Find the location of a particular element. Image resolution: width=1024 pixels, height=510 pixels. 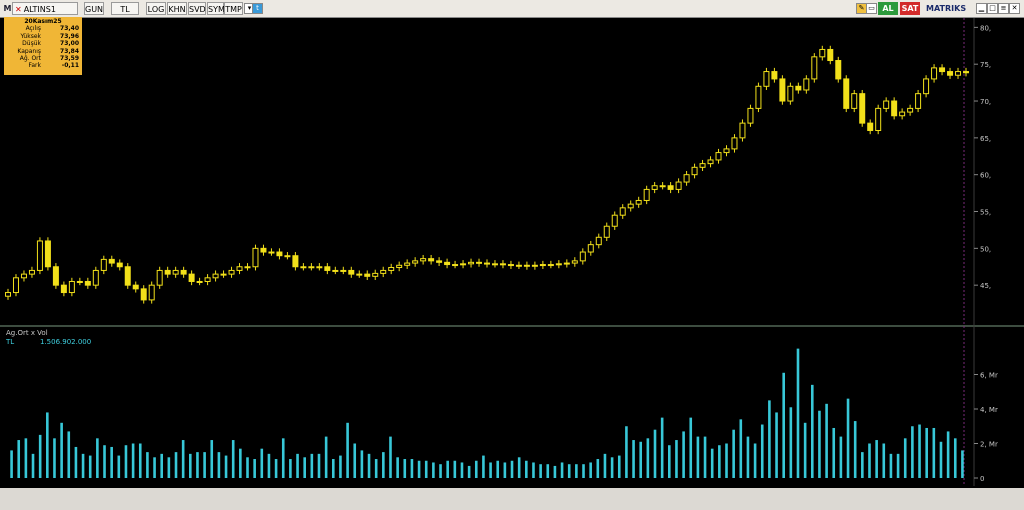

info-row-open: Açılış 73,40 is located at coordinates (52, 29).